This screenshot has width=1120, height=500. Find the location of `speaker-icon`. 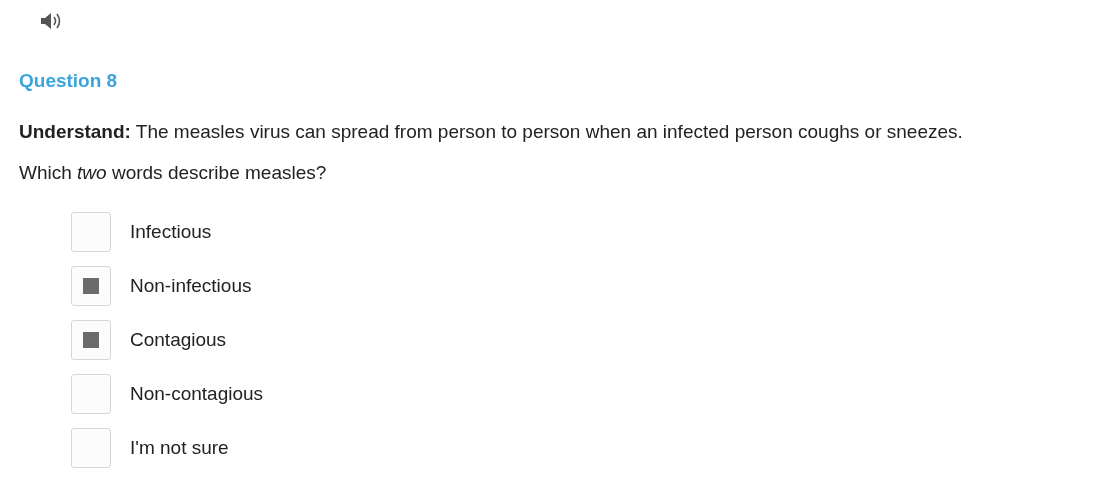

speaker-icon is located at coordinates (51, 21).